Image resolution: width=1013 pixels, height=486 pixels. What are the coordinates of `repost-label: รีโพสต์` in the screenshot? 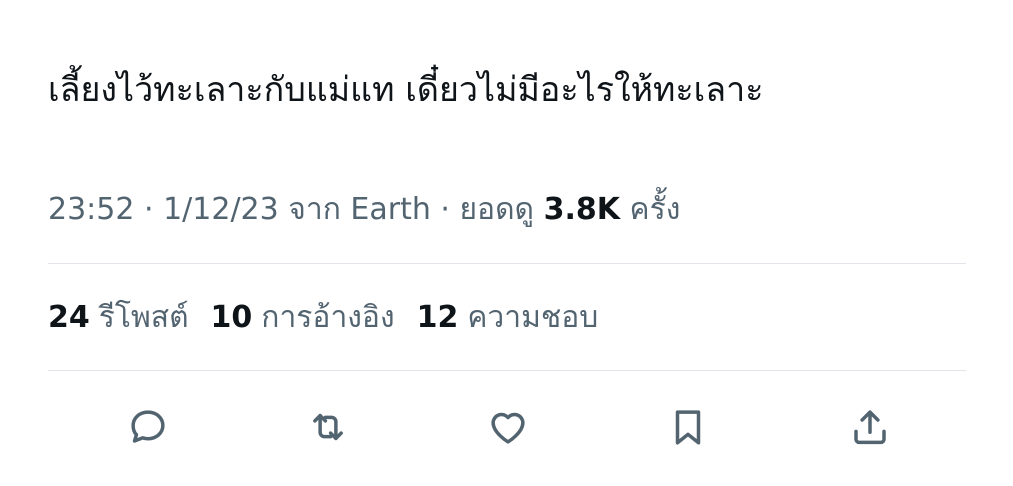 It's located at (143, 317).